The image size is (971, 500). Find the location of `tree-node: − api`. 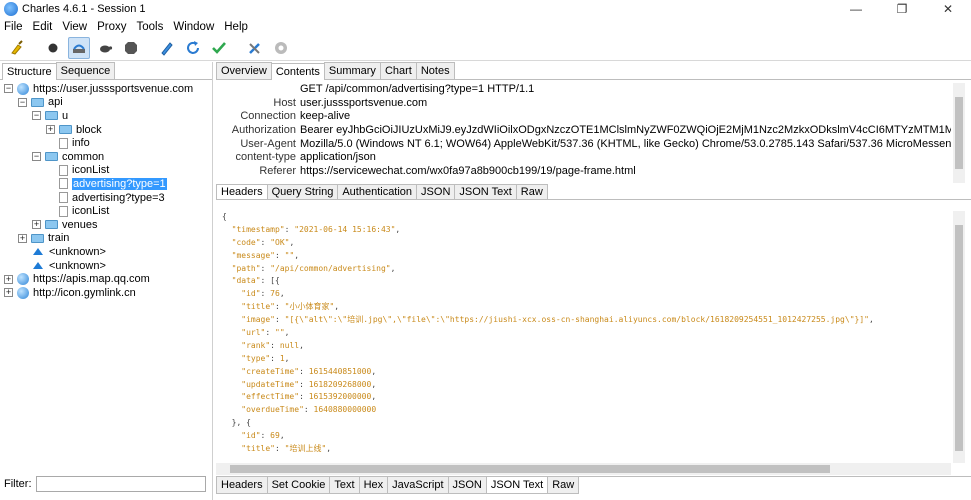

tree-node: − api is located at coordinates (106, 103).